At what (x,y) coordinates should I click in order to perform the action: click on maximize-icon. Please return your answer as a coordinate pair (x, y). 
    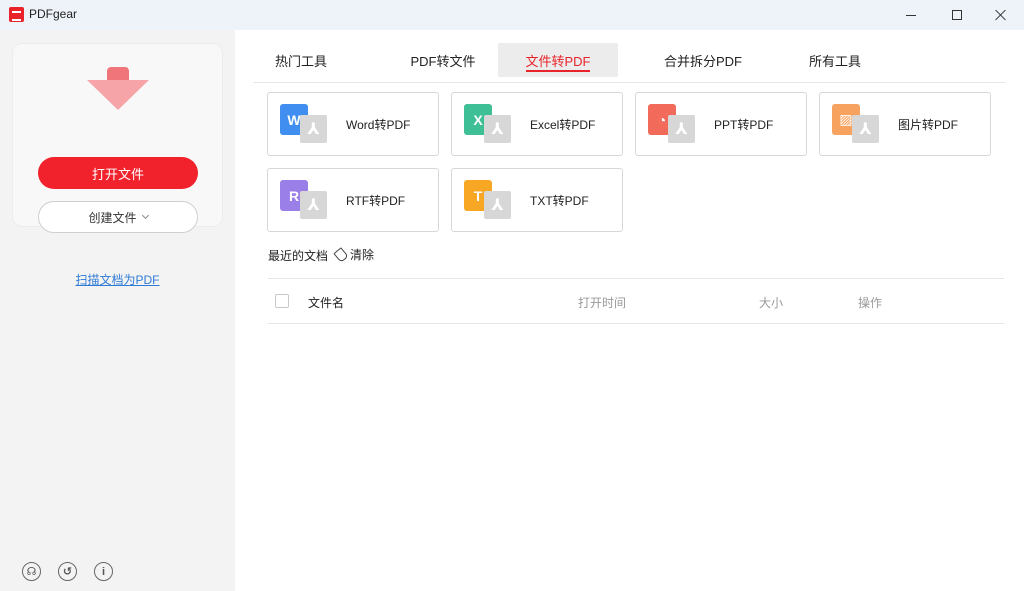
    Looking at the image, I should click on (957, 15).